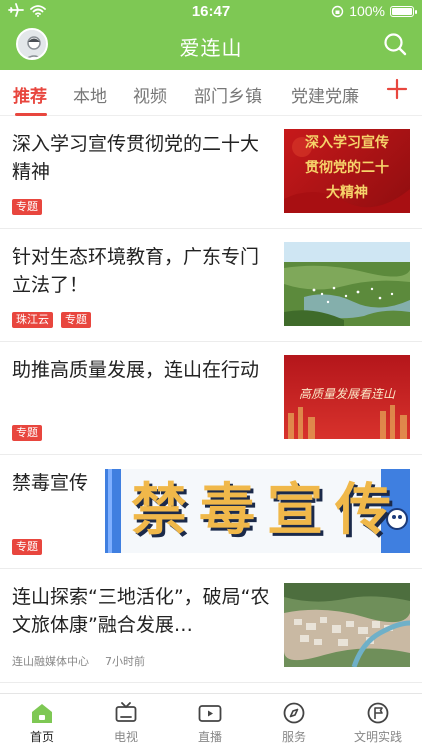 Image resolution: width=422 pixels, height=750 pixels. I want to click on news-headline: 针对生态环境教育，广东专门立法了！, so click(136, 271).